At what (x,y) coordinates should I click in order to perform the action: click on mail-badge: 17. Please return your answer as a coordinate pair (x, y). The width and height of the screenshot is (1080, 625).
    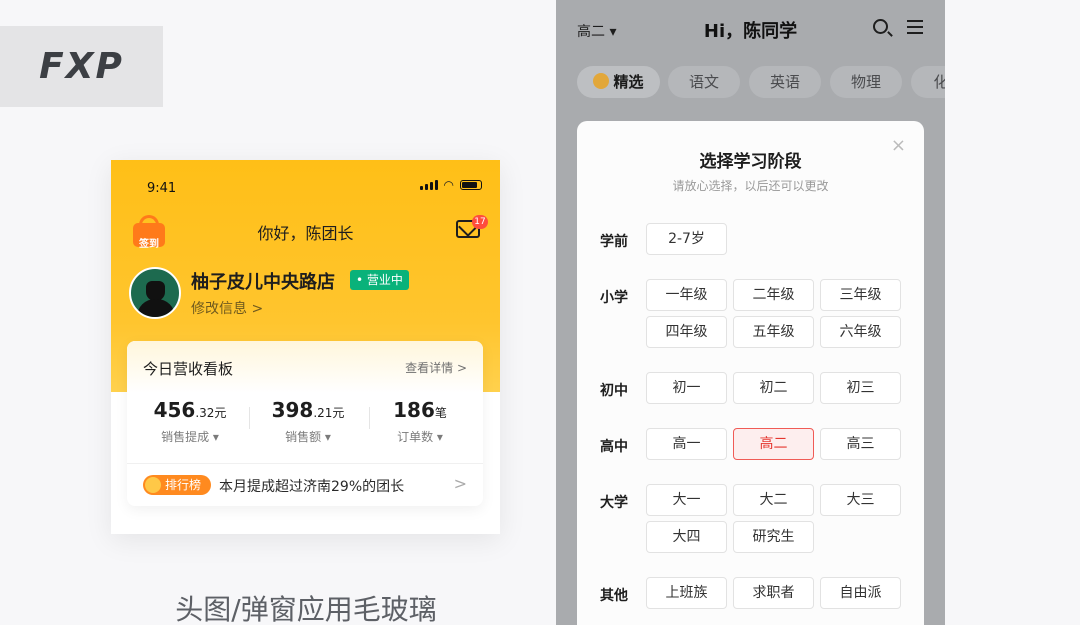
    Looking at the image, I should click on (480, 222).